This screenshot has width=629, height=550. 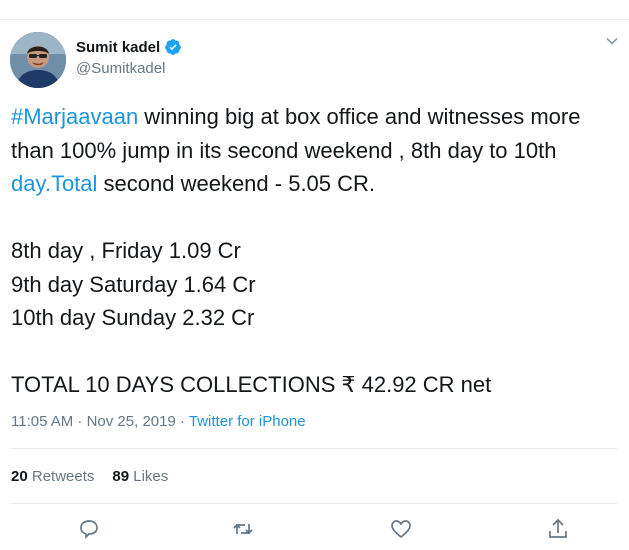 What do you see at coordinates (54, 183) in the screenshot?
I see `inline-link: day.Total` at bounding box center [54, 183].